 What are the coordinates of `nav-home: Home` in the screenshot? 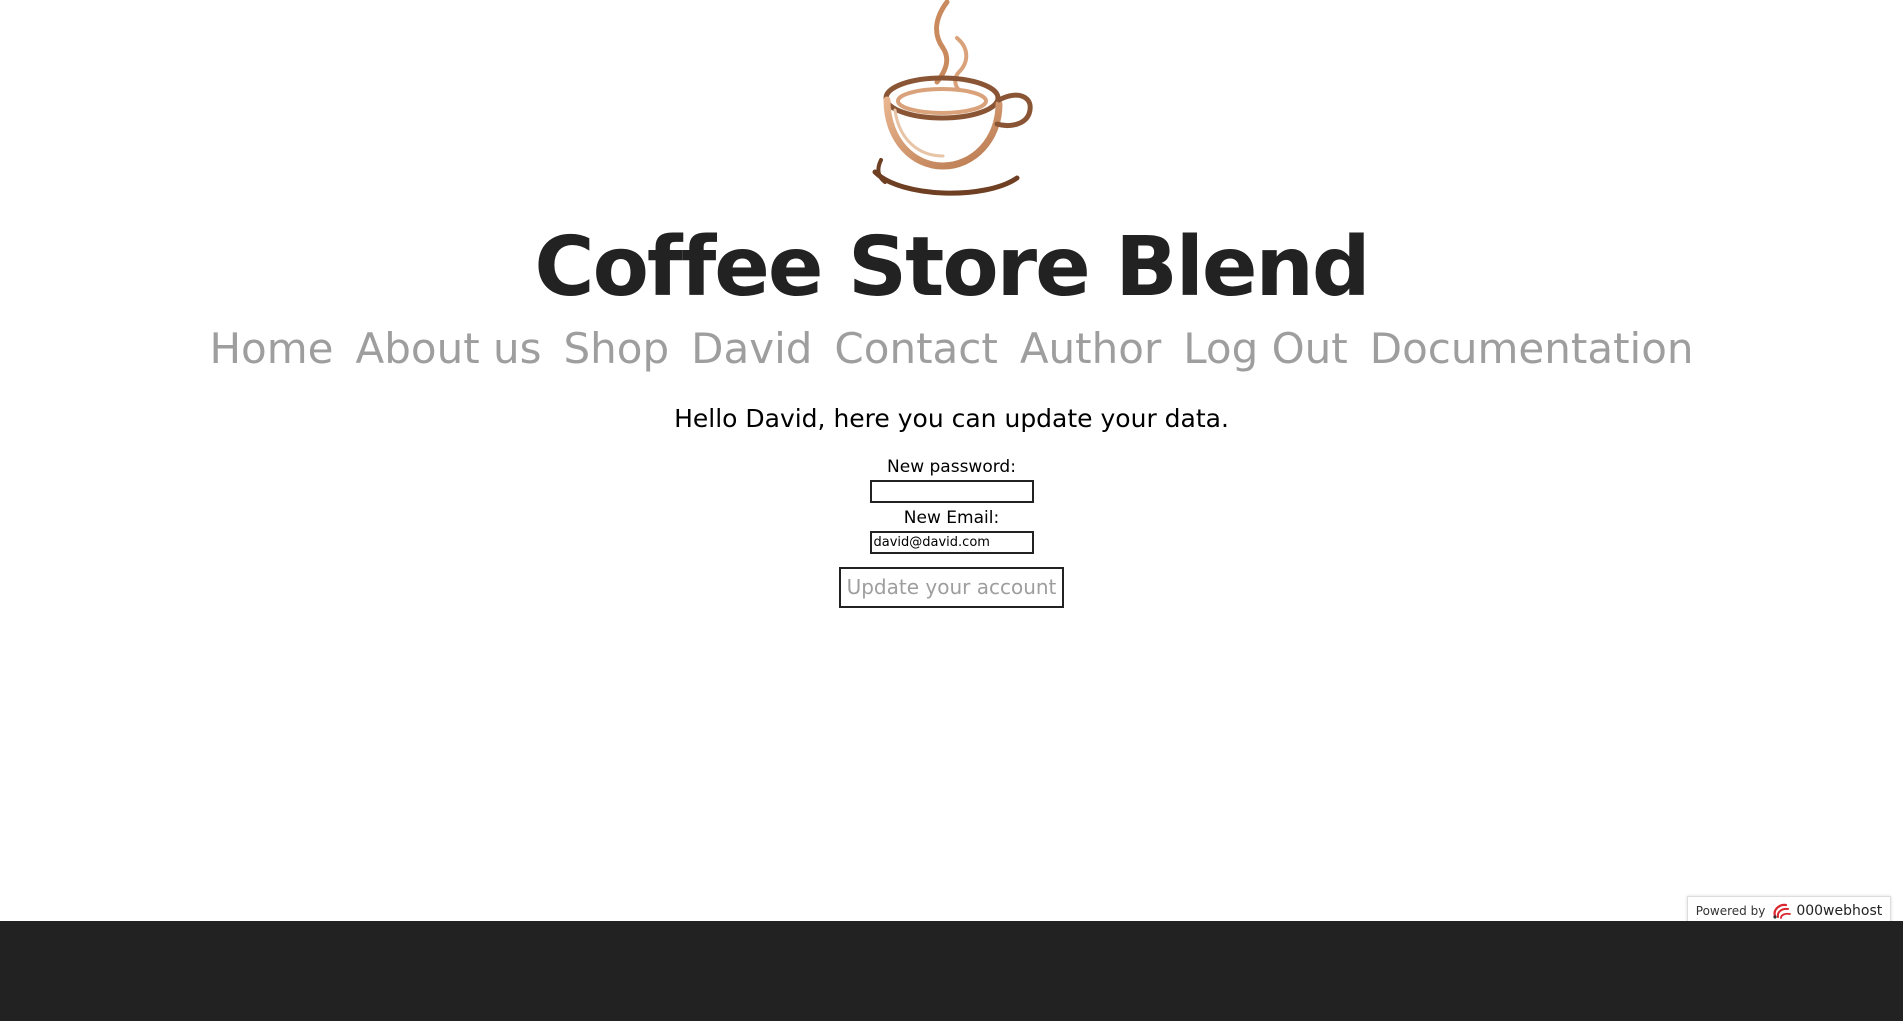 It's located at (271, 349).